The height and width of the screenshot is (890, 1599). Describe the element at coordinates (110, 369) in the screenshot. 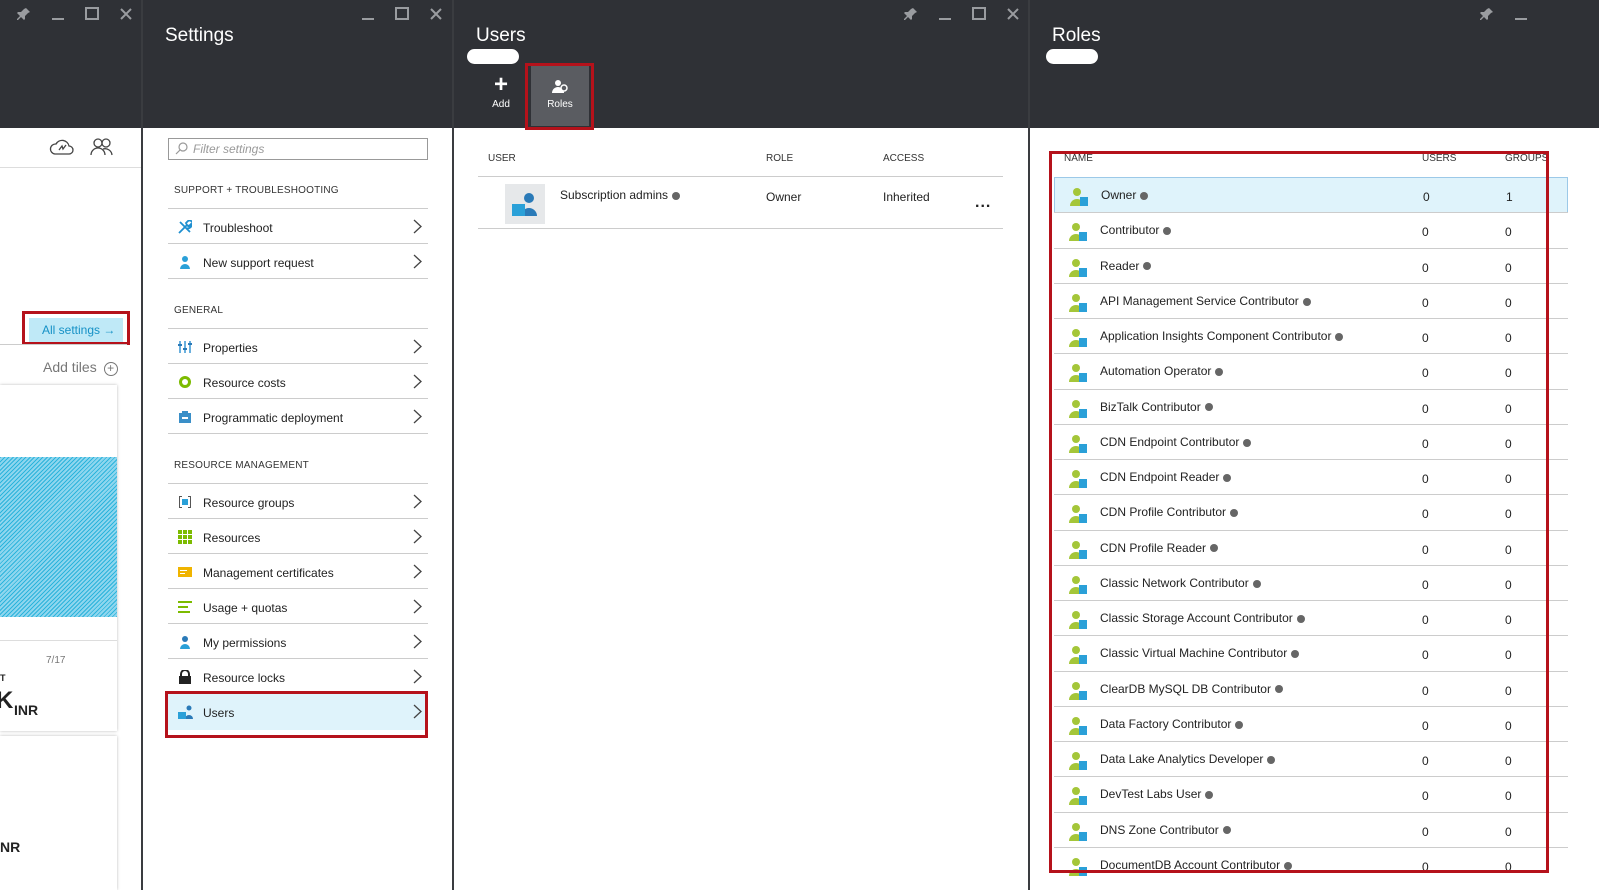

I see `plus-circle-icon: +` at that location.